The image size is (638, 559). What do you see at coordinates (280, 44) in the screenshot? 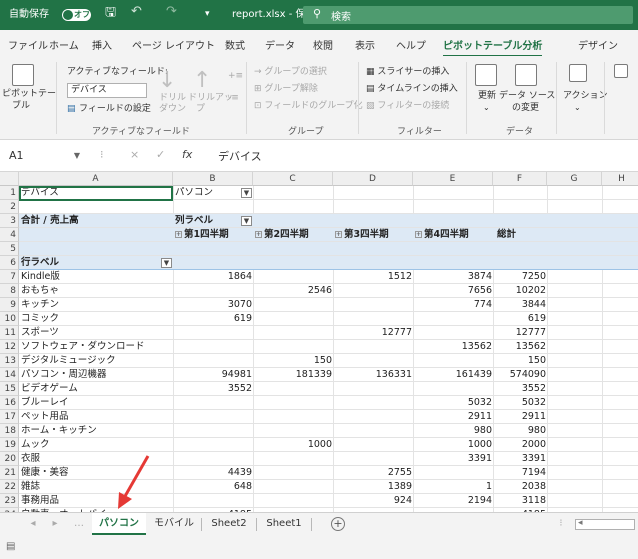
I see `tab-data: データ` at bounding box center [280, 44].